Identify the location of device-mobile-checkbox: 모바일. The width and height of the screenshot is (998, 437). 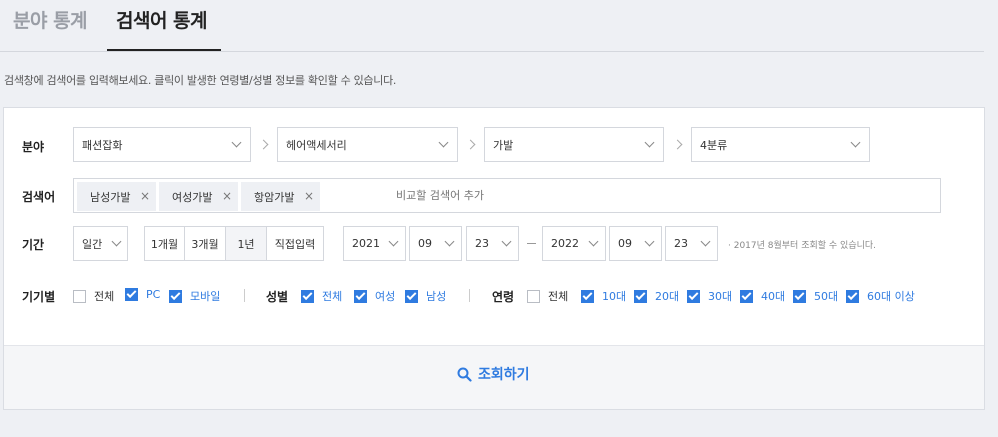
(194, 296).